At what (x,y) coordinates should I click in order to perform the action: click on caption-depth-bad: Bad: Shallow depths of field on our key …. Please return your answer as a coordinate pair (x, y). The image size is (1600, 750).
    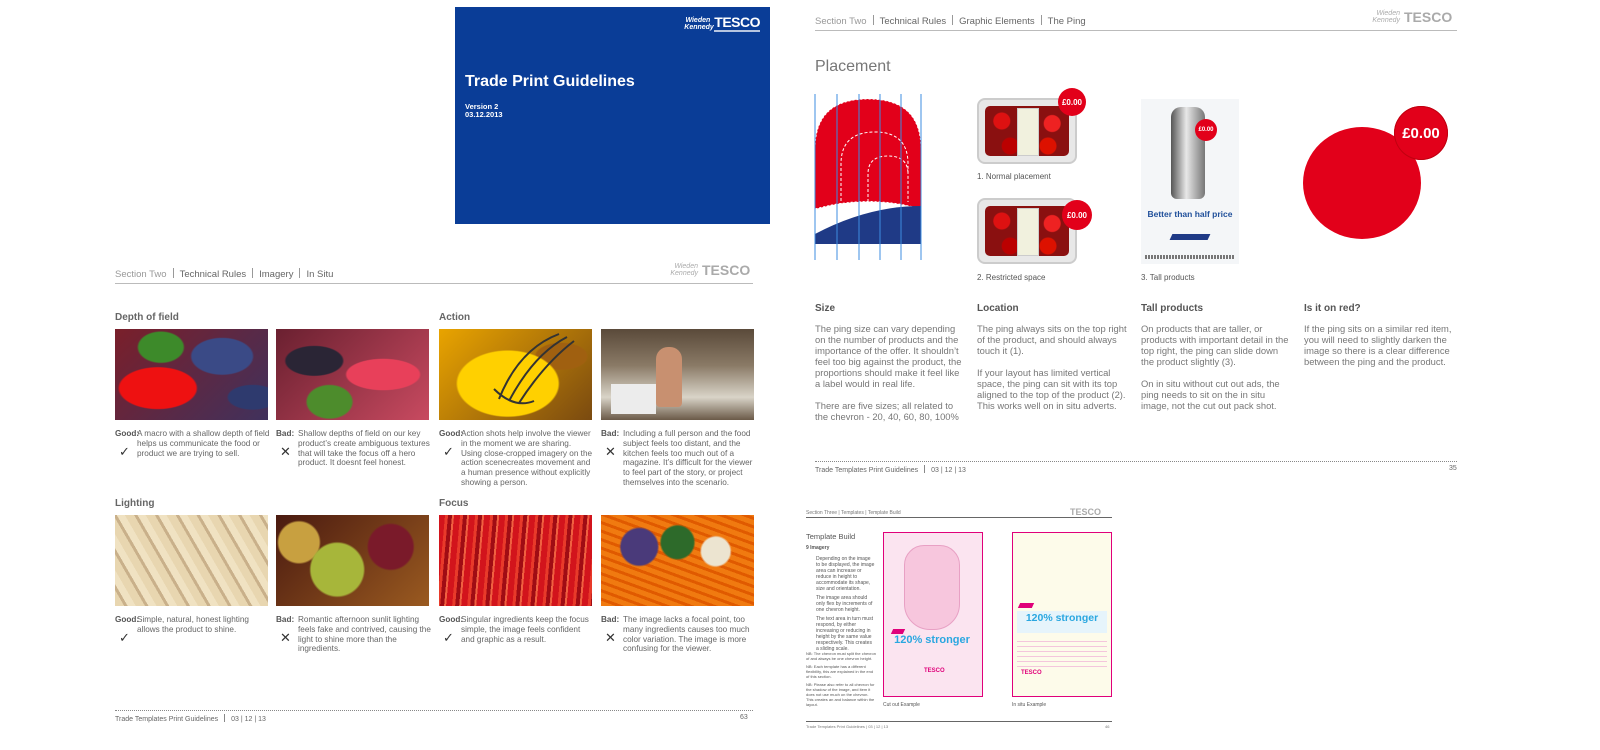
    Looking at the image, I should click on (353, 448).